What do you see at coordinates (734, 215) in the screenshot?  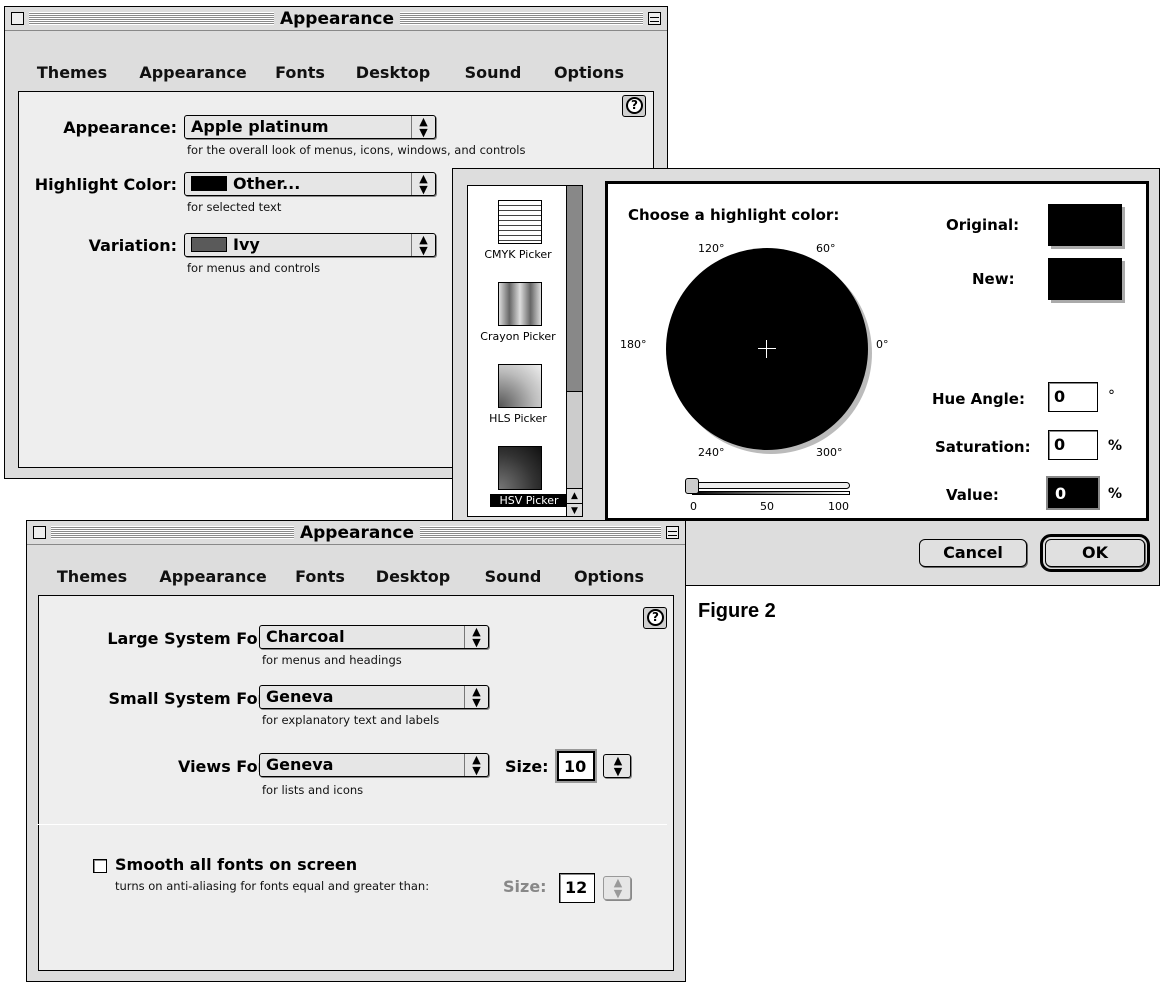 I see `prompt: Choose a highlight color:` at bounding box center [734, 215].